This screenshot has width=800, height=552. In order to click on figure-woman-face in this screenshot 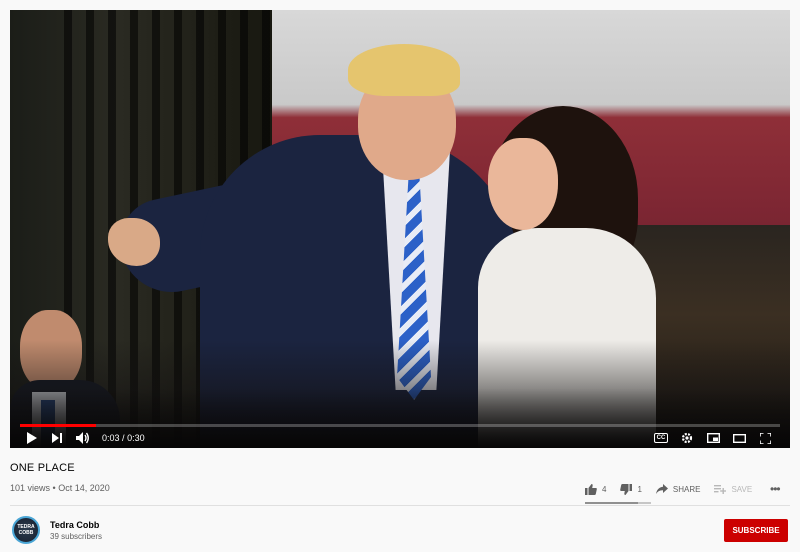, I will do `click(523, 184)`.